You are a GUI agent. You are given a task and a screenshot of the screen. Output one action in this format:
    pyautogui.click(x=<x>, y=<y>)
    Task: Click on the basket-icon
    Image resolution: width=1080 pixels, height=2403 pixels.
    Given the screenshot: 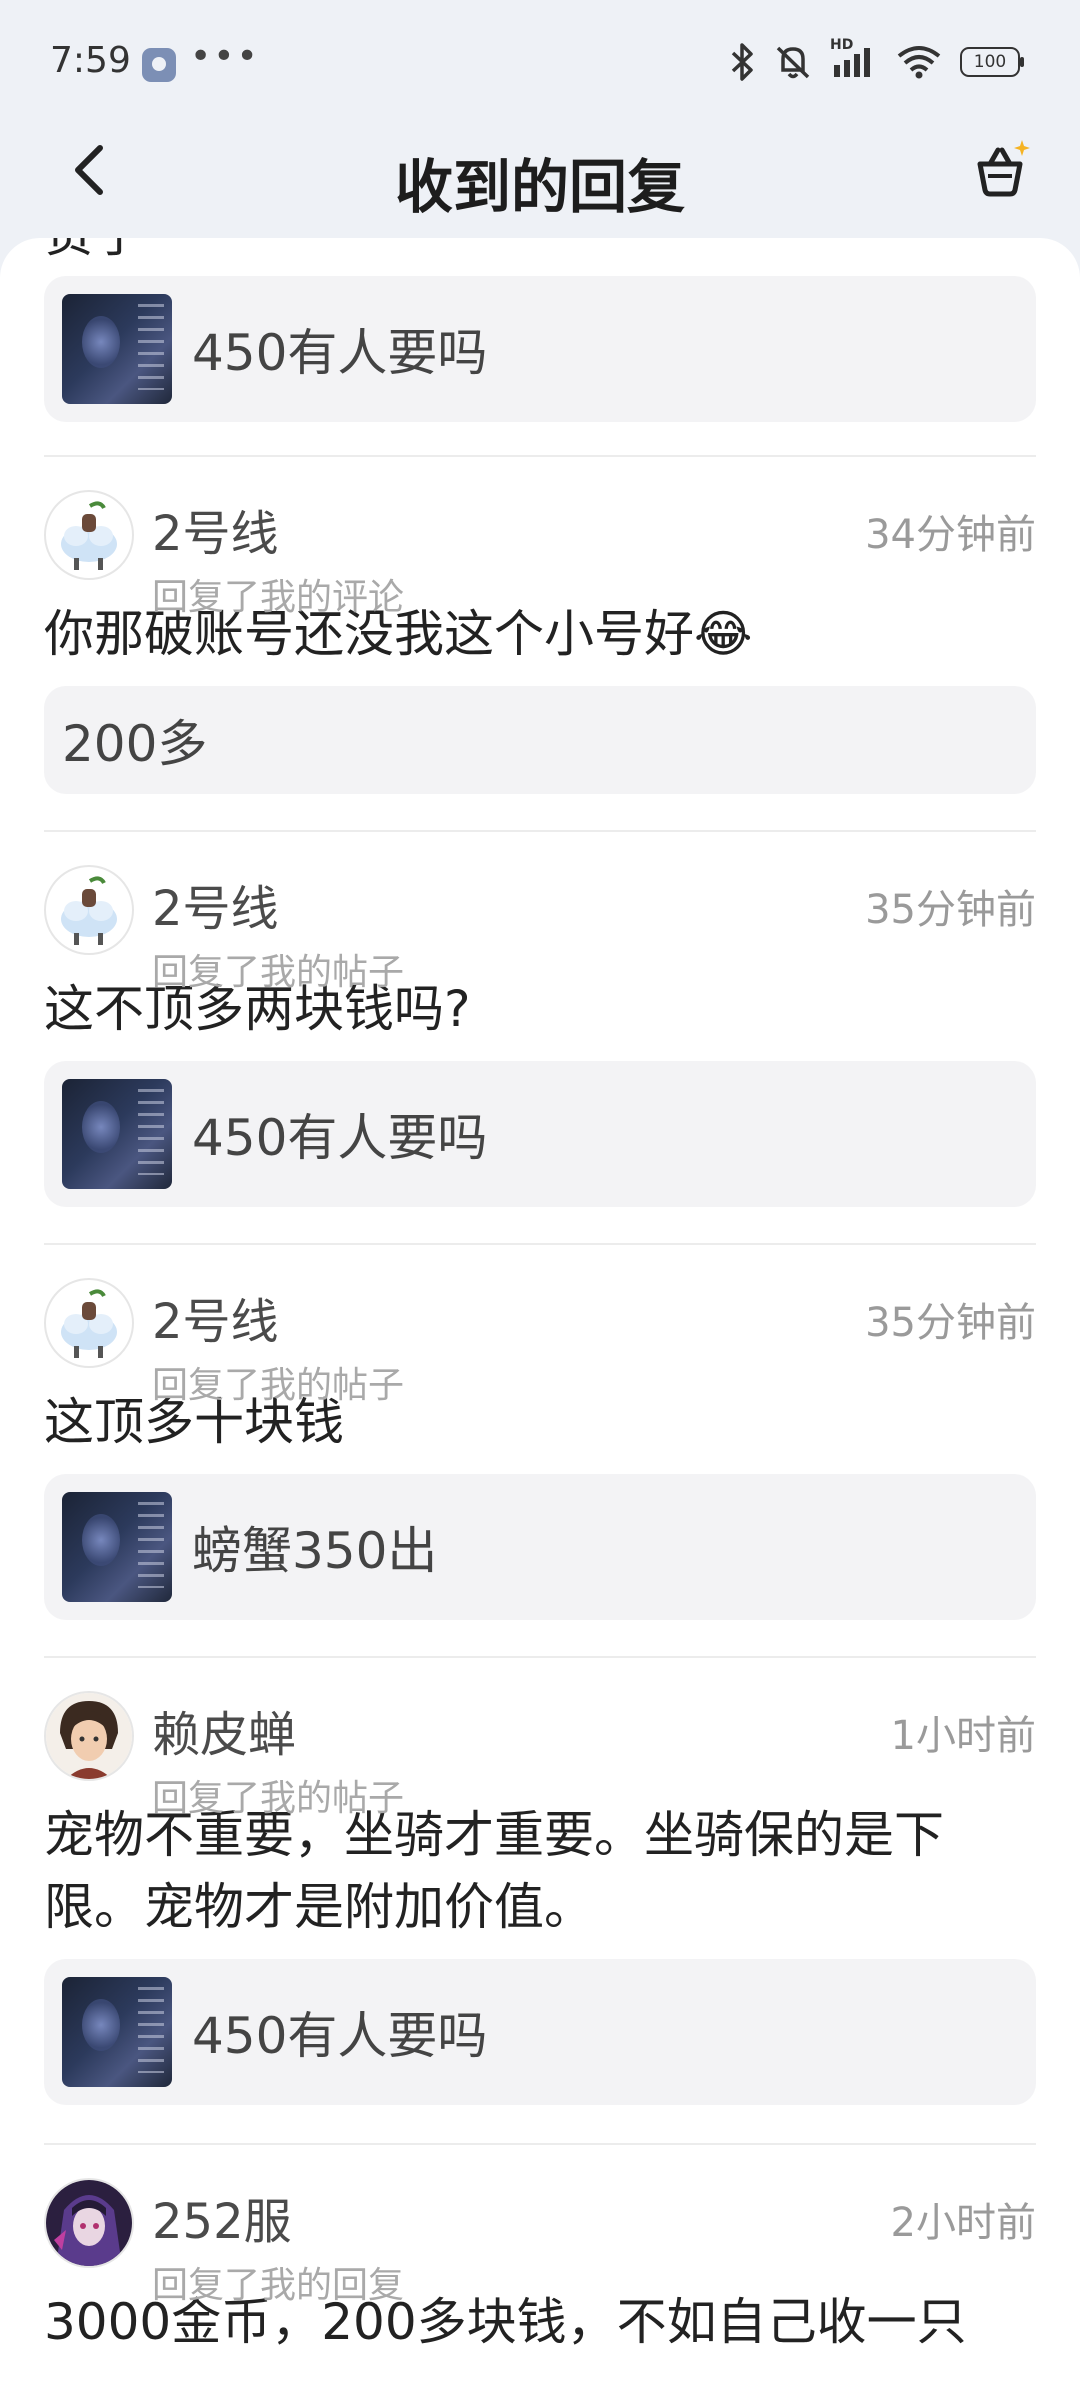 What is the action you would take?
    pyautogui.click(x=1003, y=168)
    